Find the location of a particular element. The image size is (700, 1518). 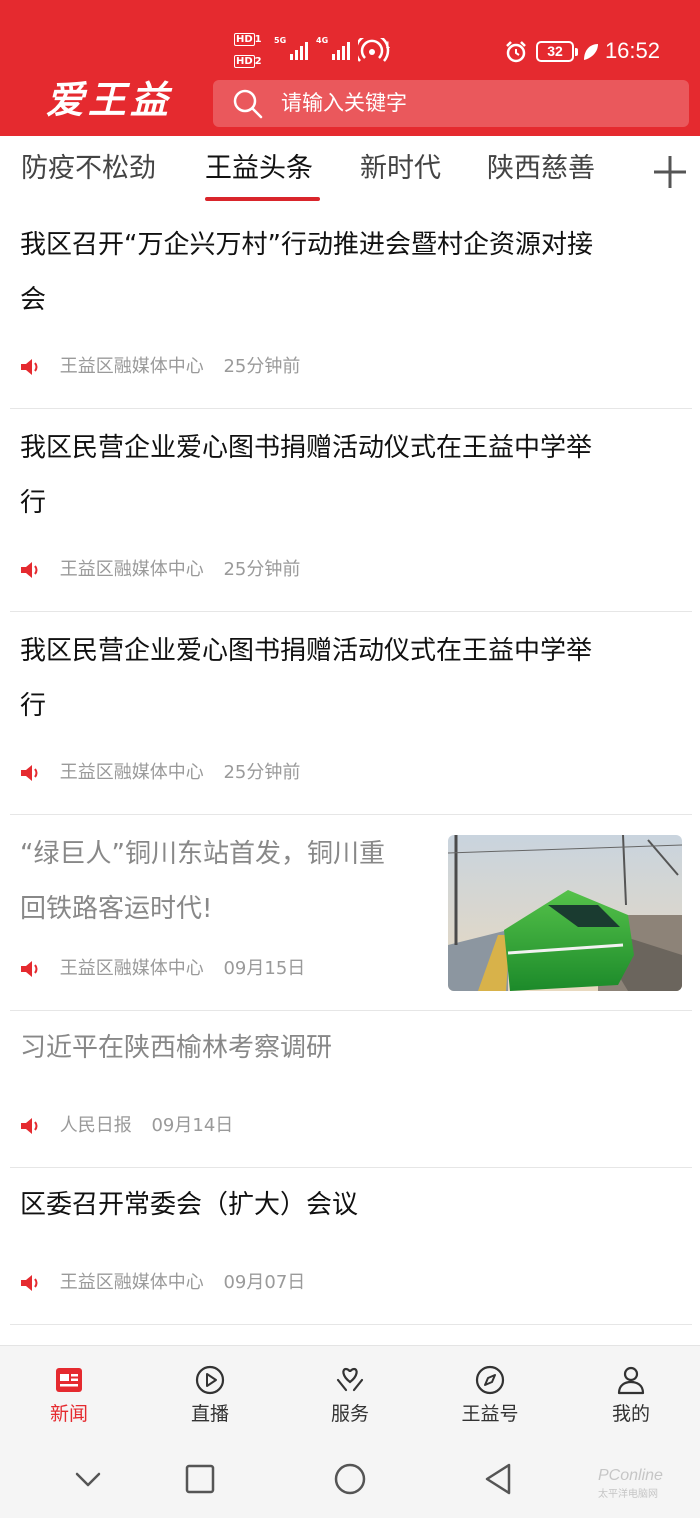

nav-mine: 我的 is located at coordinates (631, 1395).